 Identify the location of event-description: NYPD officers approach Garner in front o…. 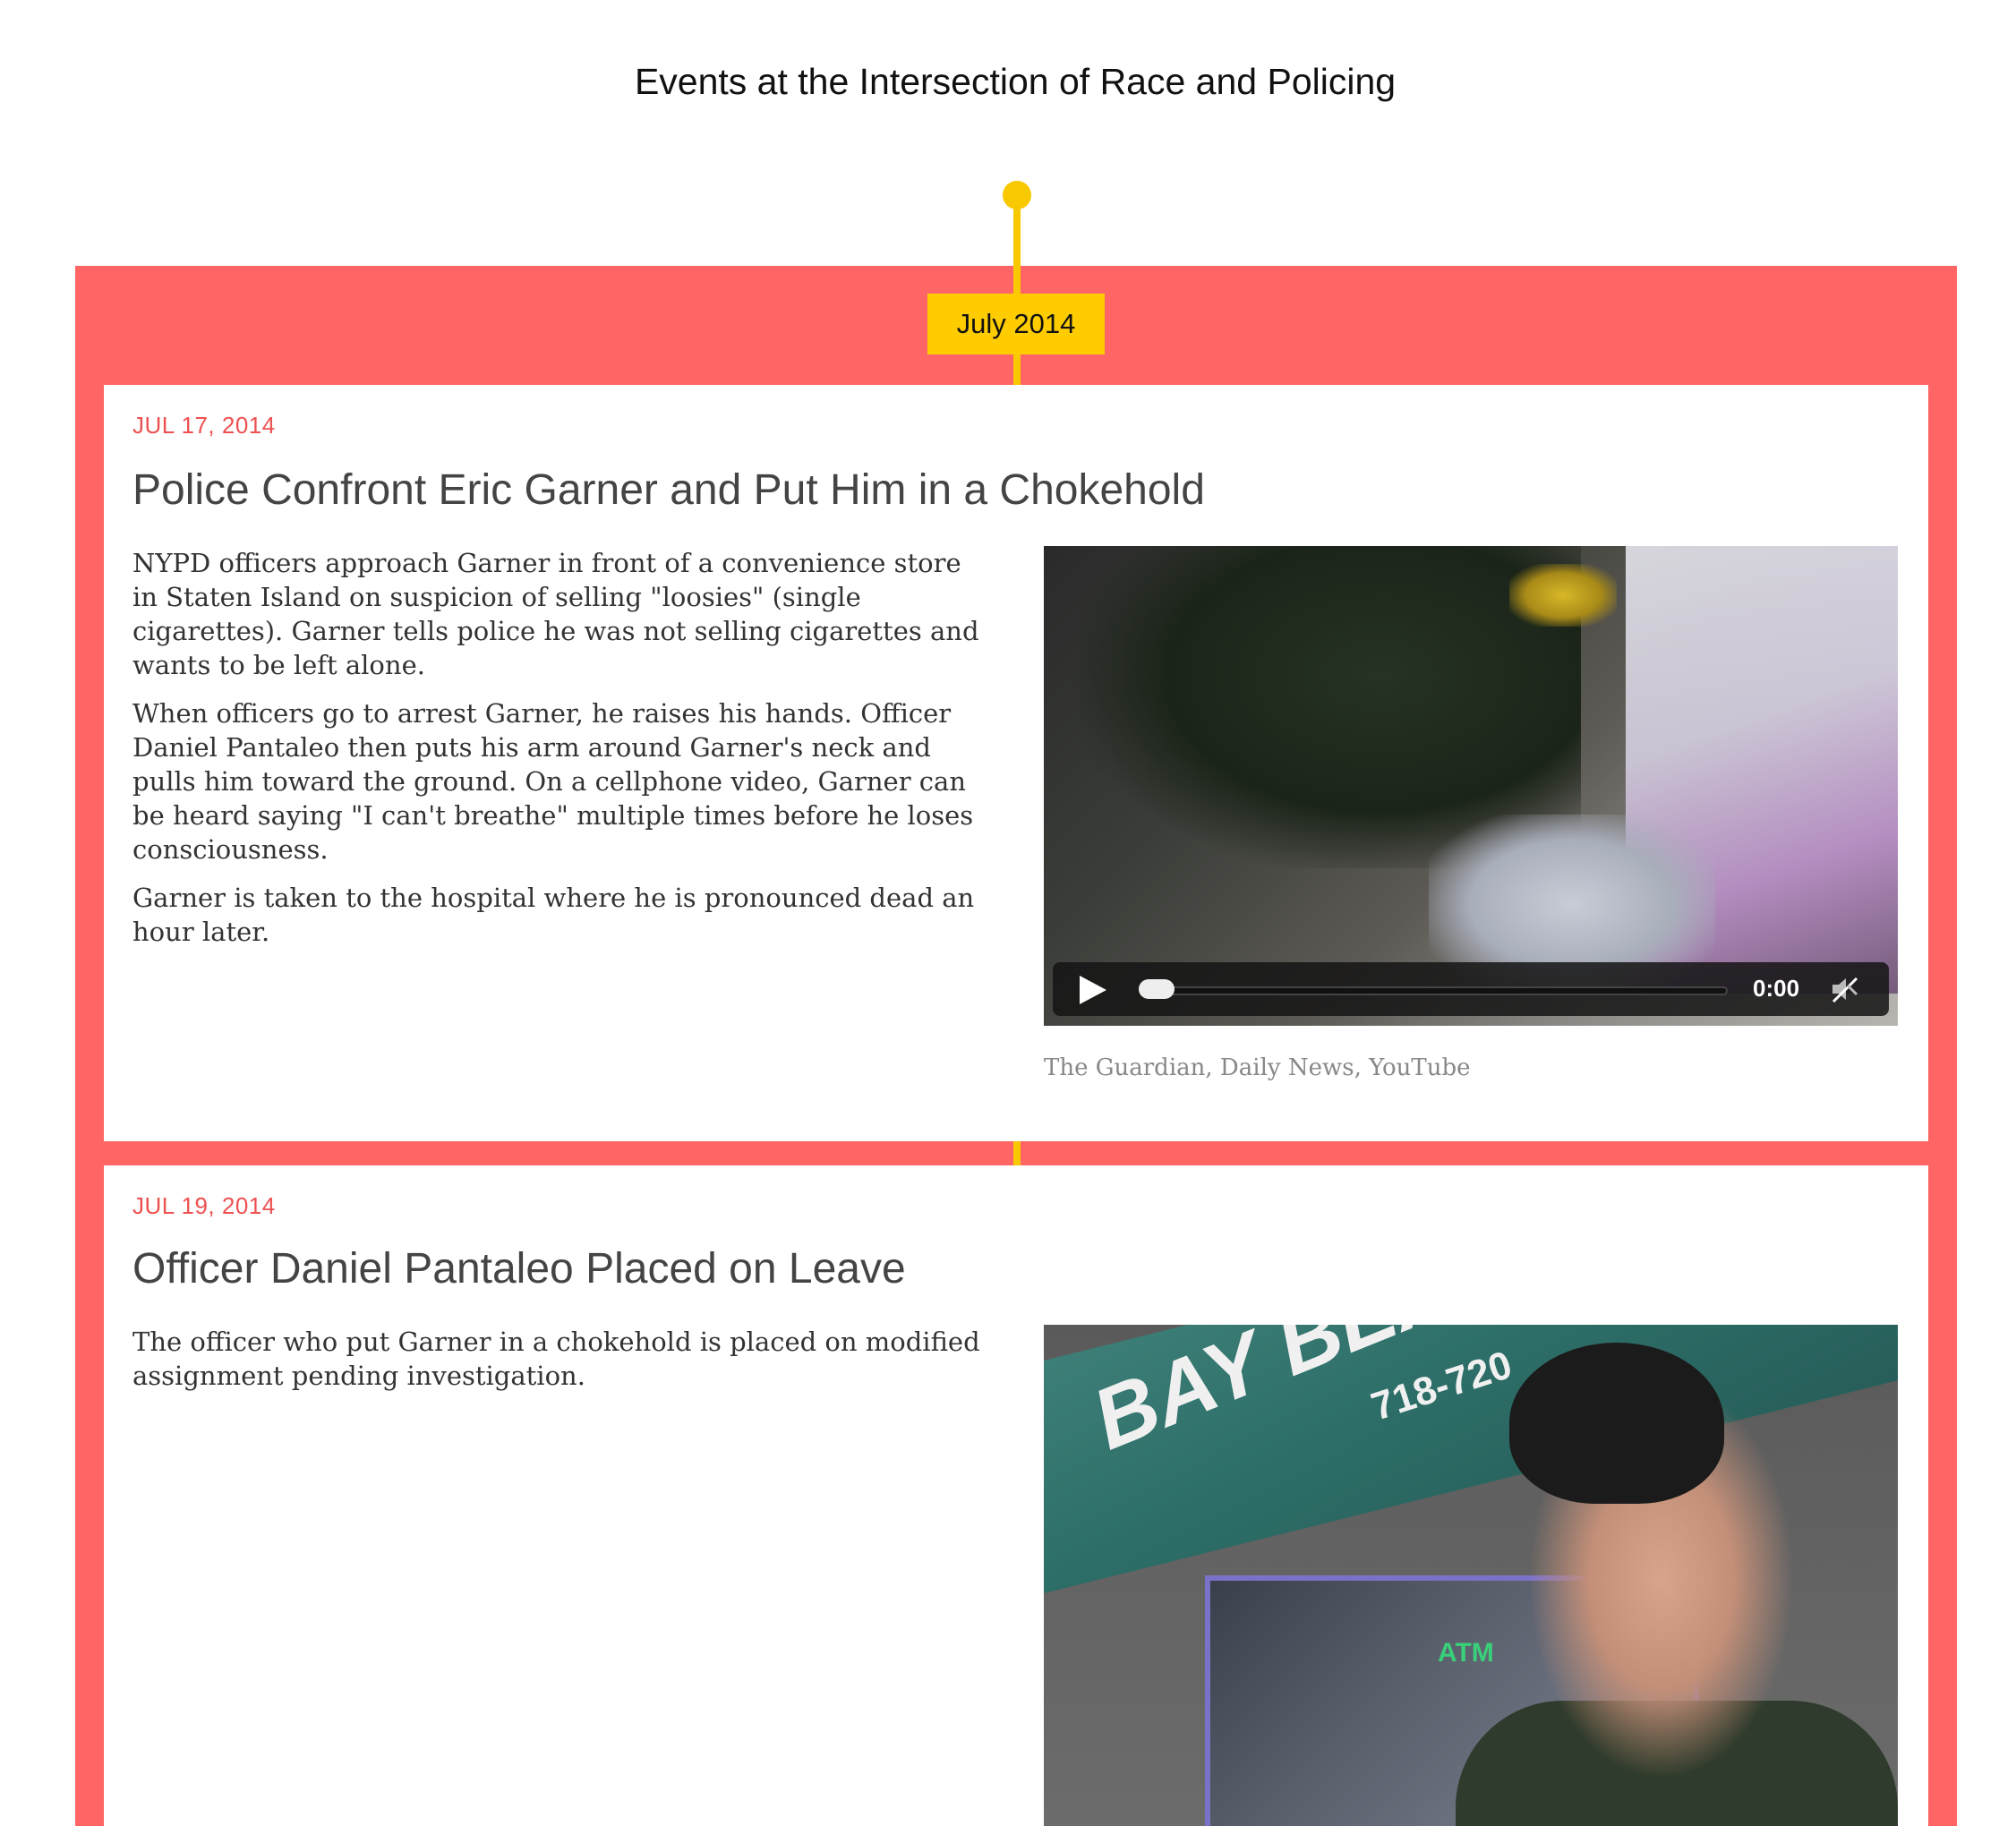
(562, 755).